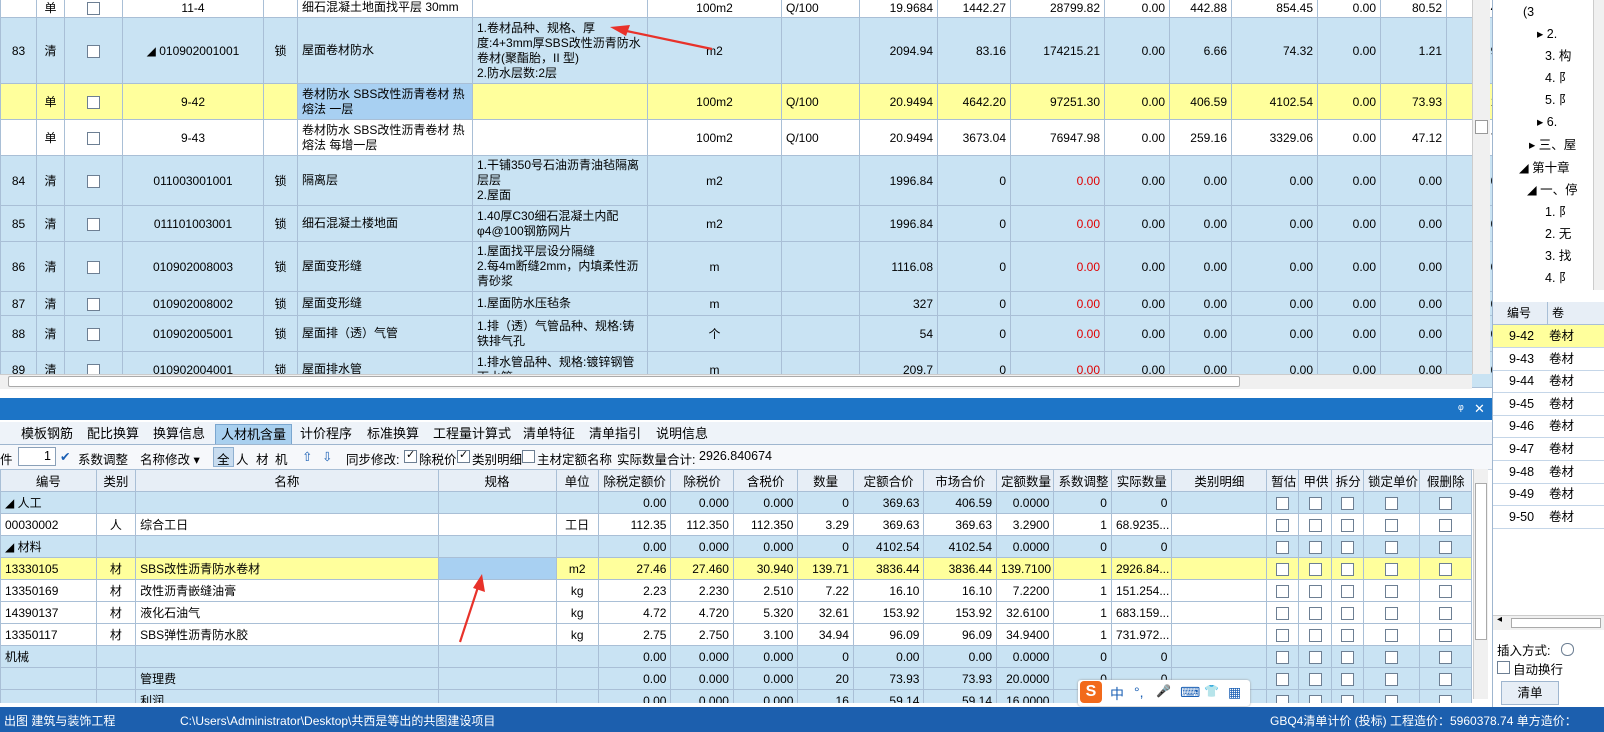  What do you see at coordinates (1548, 190) in the screenshot?
I see `tree-node: ◢ 一、停` at bounding box center [1548, 190].